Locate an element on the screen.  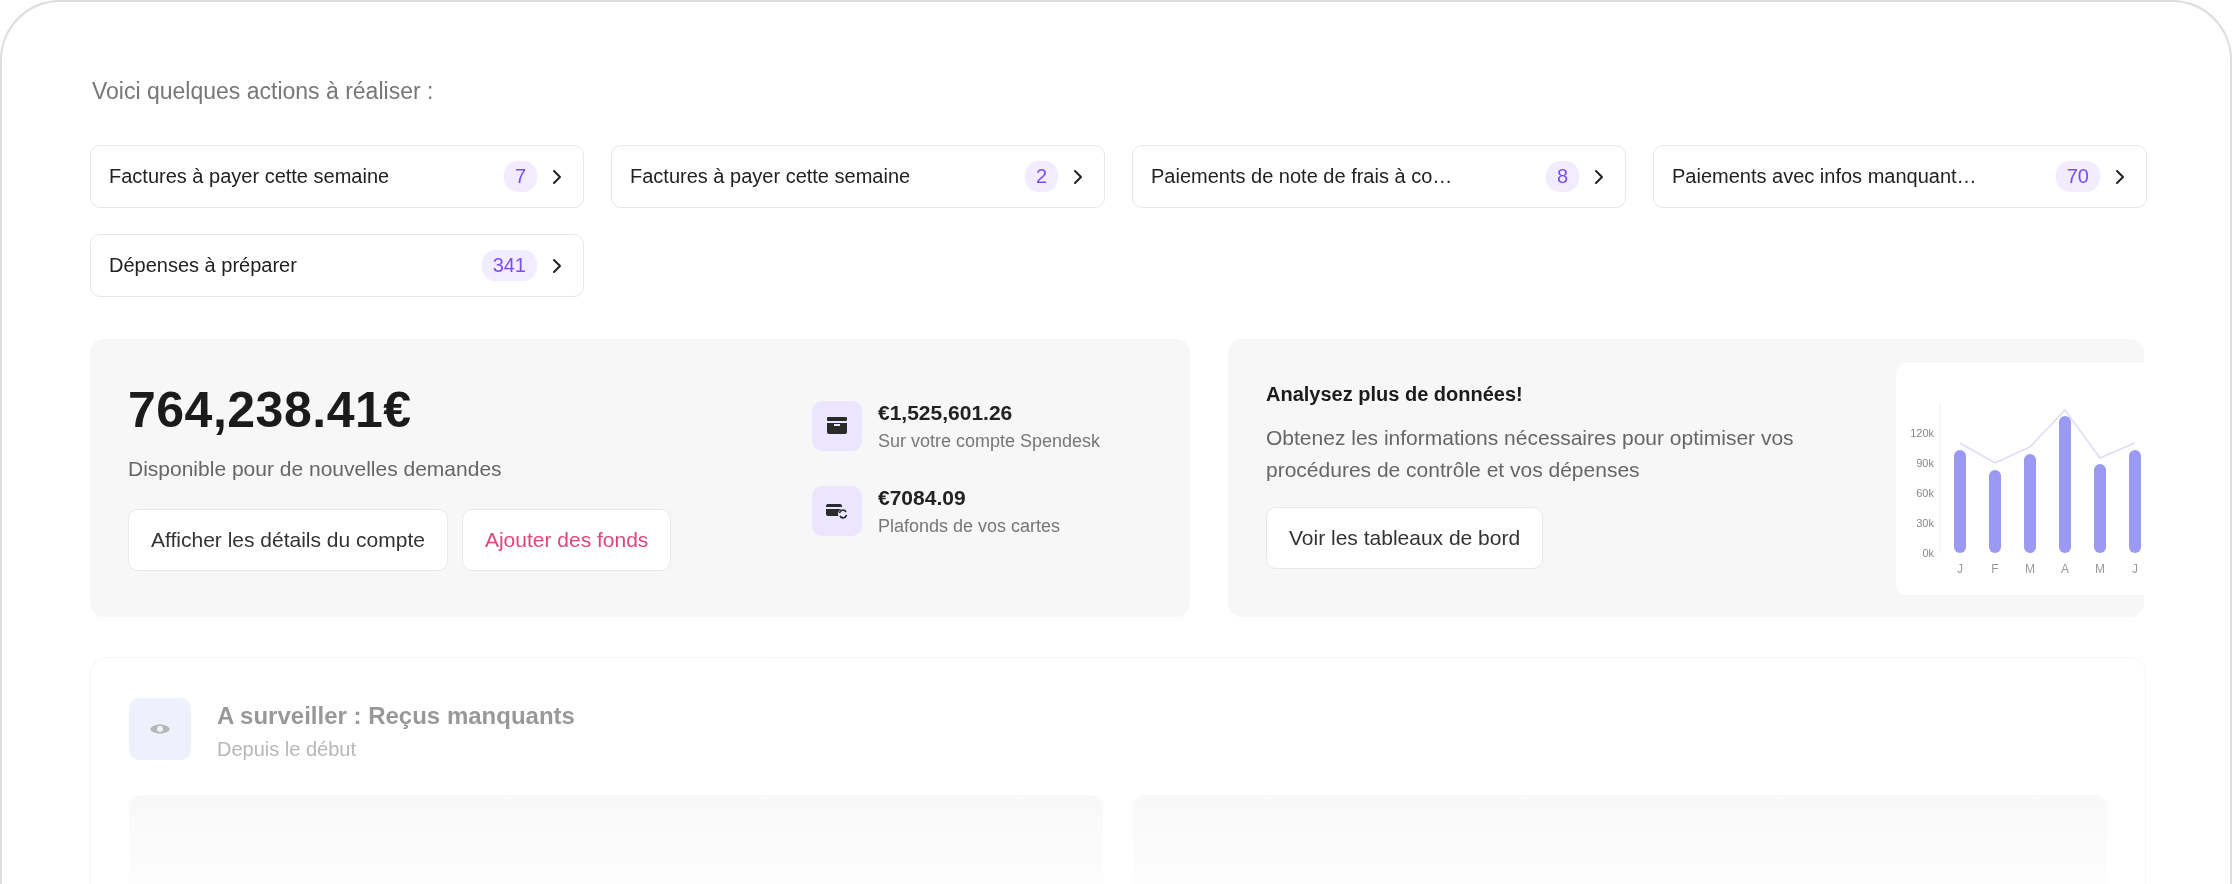
action-chip: Dépenses à préparer 341 is located at coordinates (337, 265).